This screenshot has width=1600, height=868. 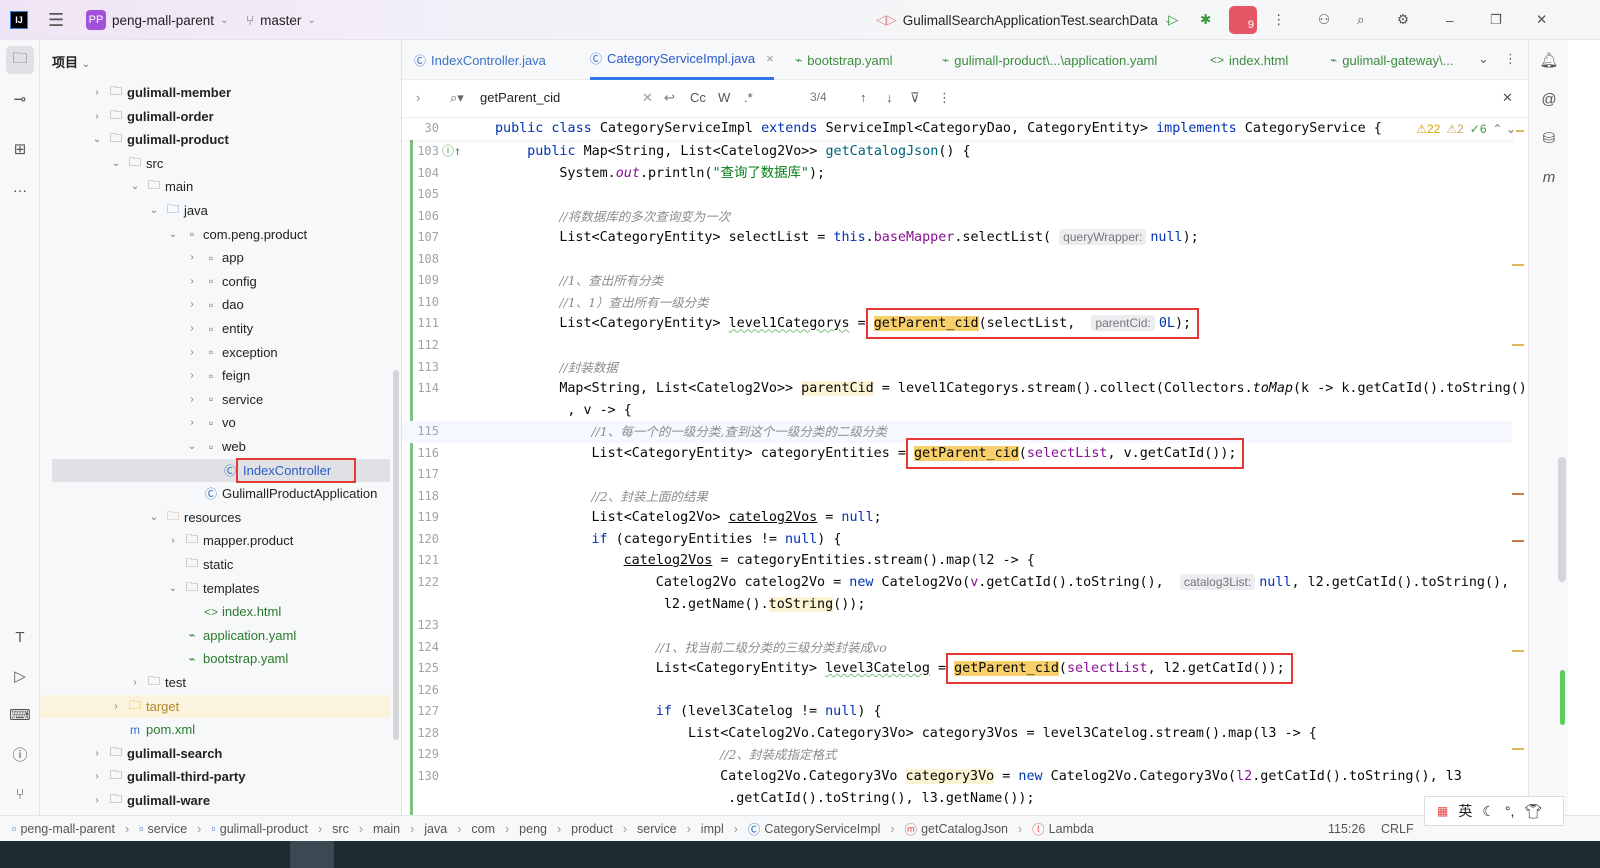 What do you see at coordinates (957, 799) in the screenshot?
I see `code-line: .getCatId().toString(), l3.getName());` at bounding box center [957, 799].